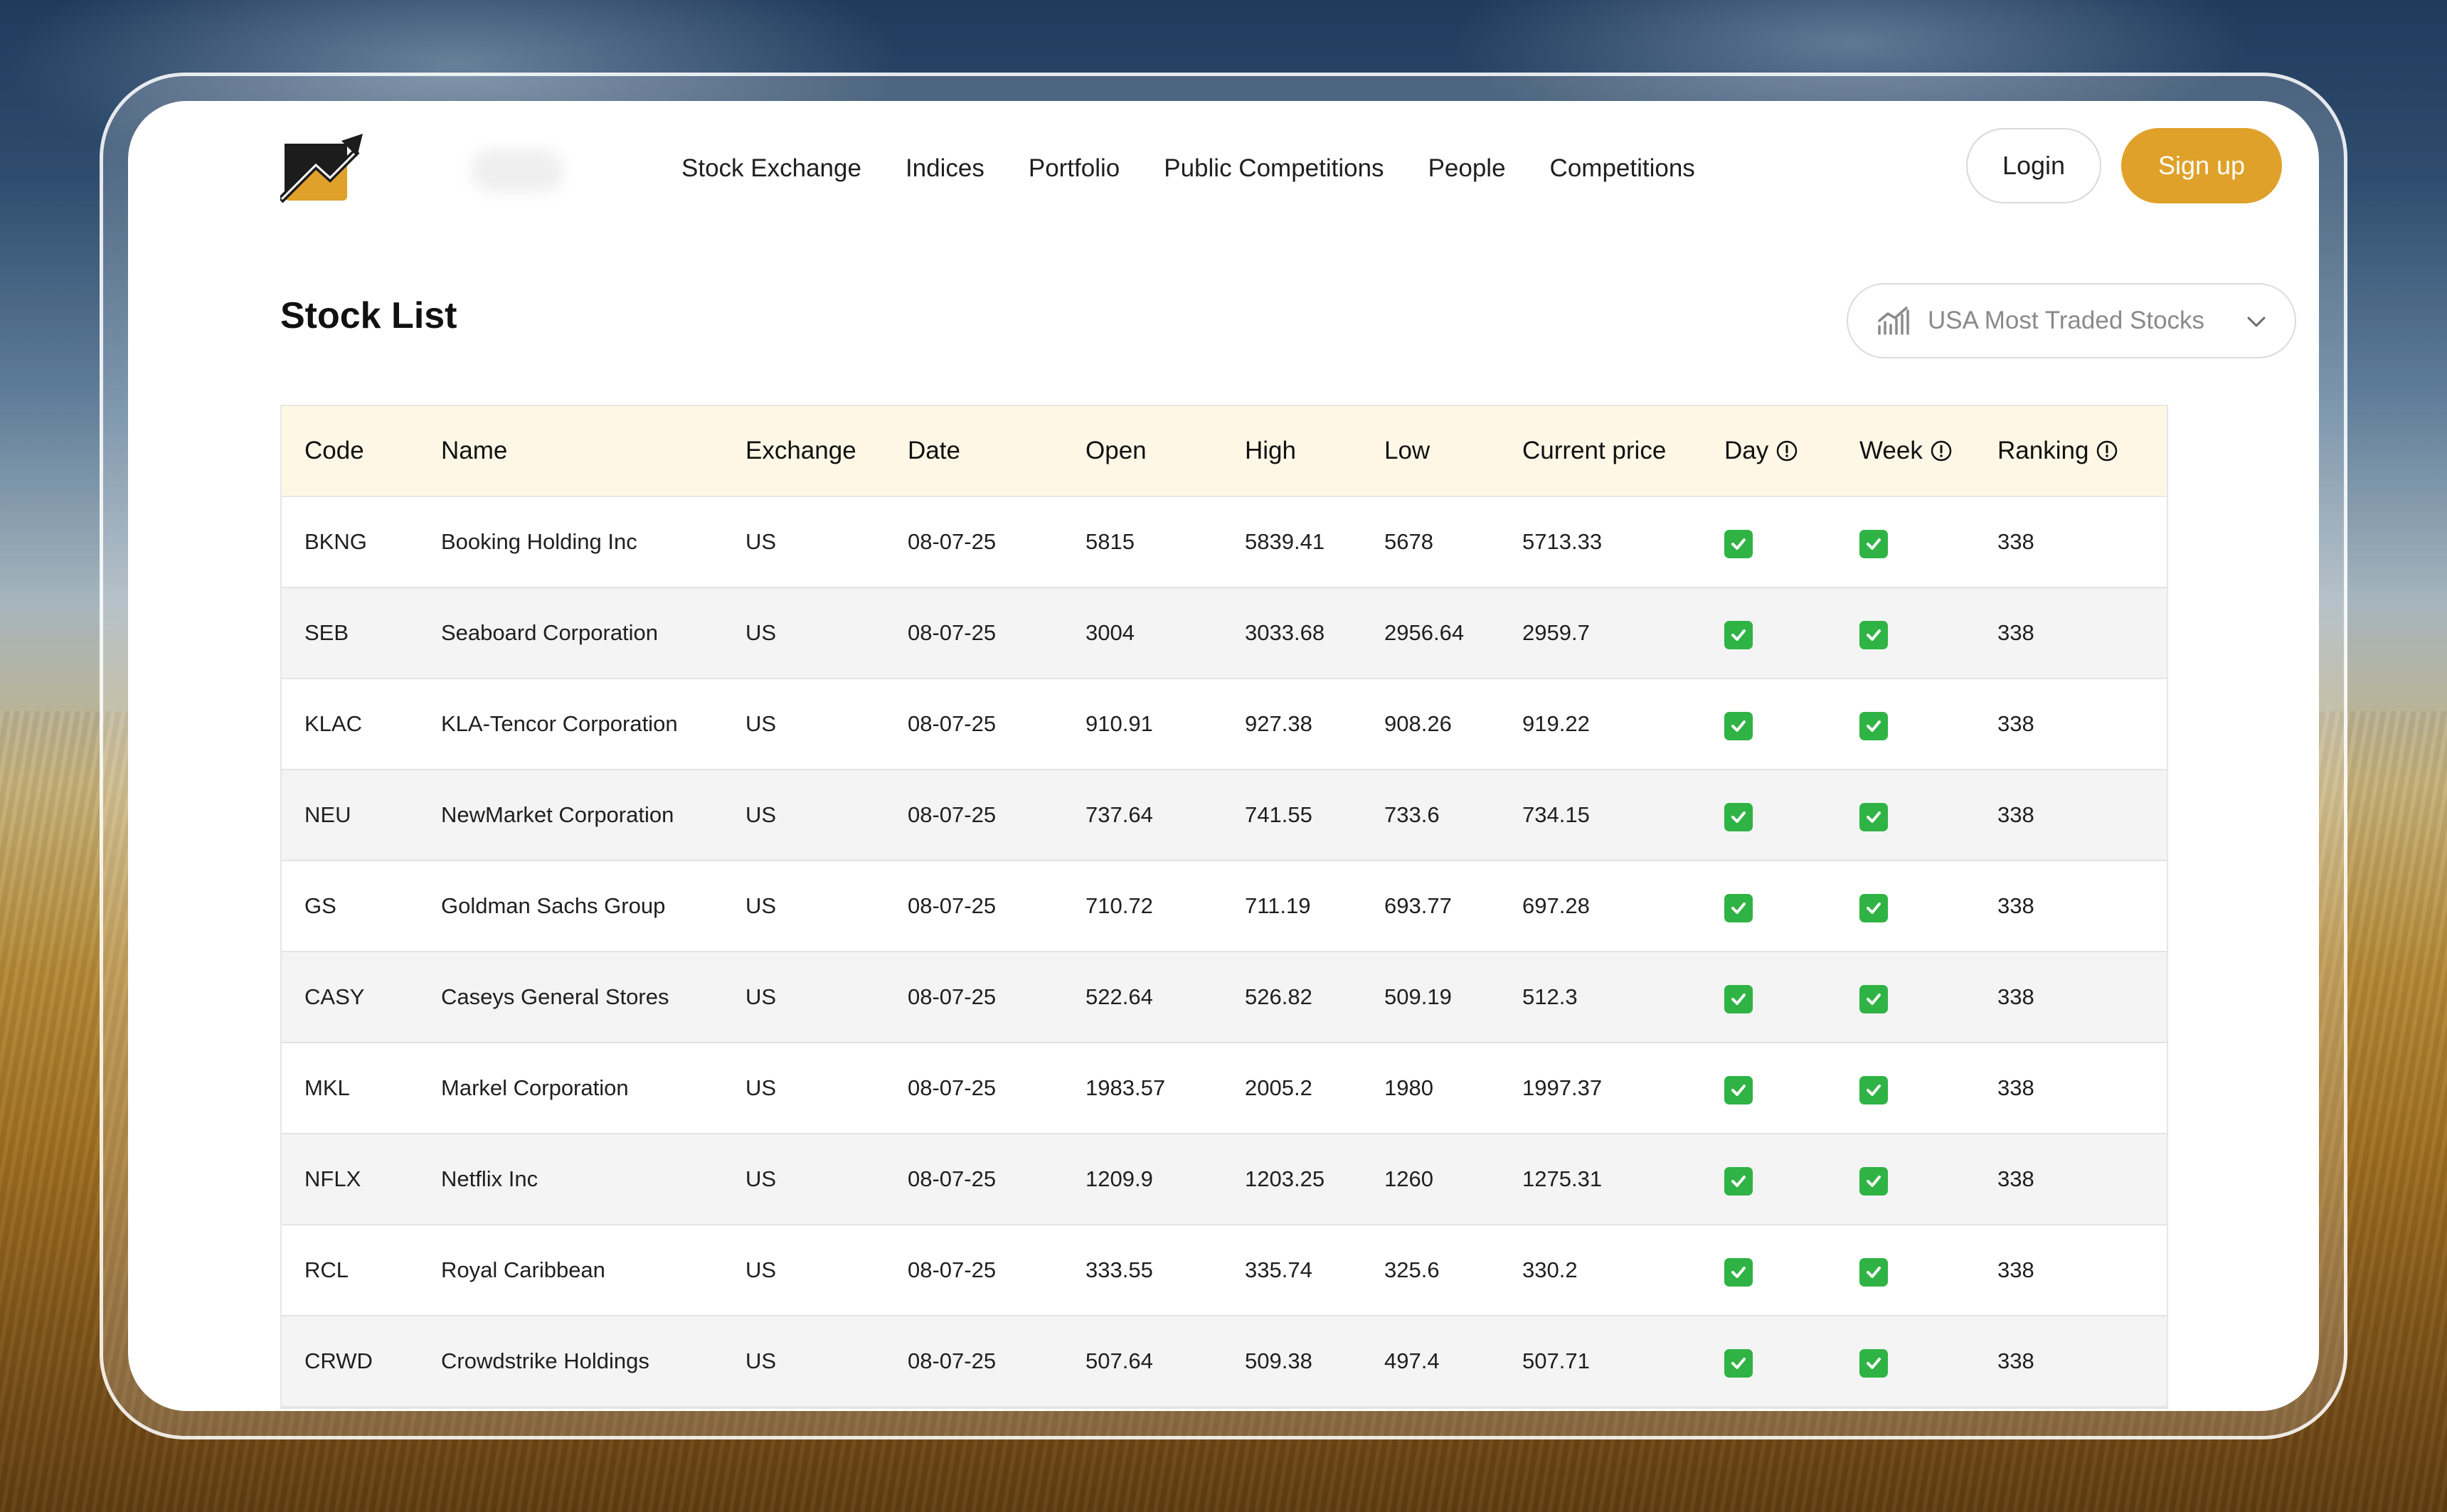 The image size is (2447, 1512). I want to click on cell-open: 522.64, so click(1119, 996).